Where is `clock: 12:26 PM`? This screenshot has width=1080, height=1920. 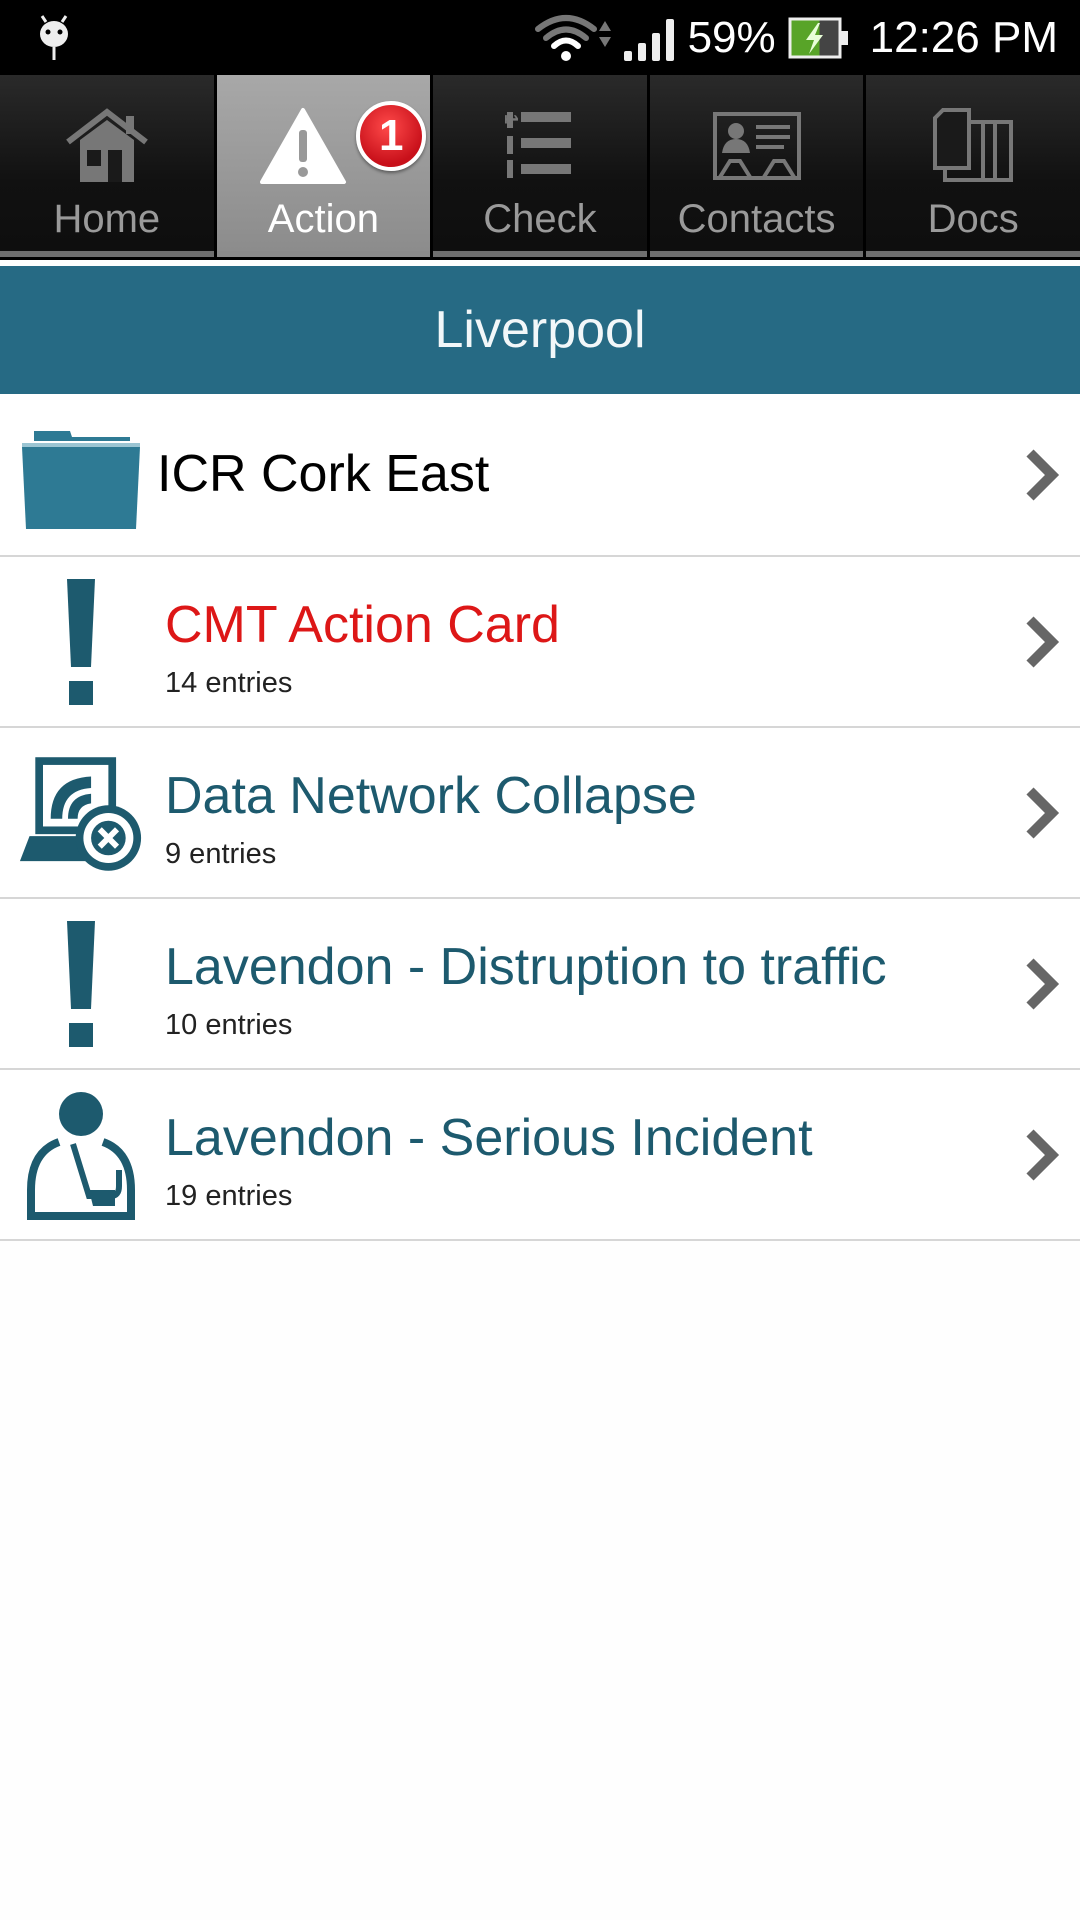 clock: 12:26 PM is located at coordinates (963, 37).